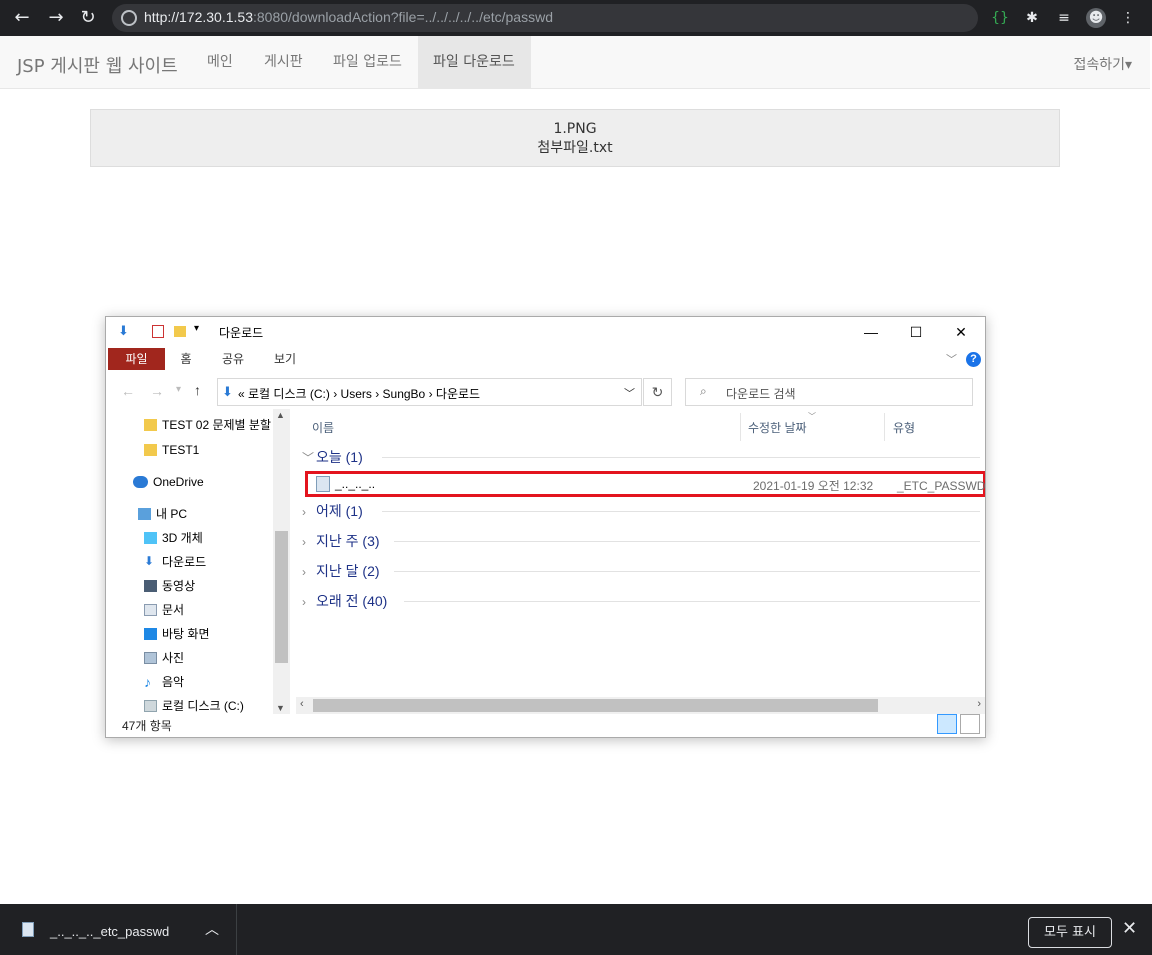 Image resolution: width=1152 pixels, height=955 pixels. I want to click on tab-file: 파일, so click(136, 359).